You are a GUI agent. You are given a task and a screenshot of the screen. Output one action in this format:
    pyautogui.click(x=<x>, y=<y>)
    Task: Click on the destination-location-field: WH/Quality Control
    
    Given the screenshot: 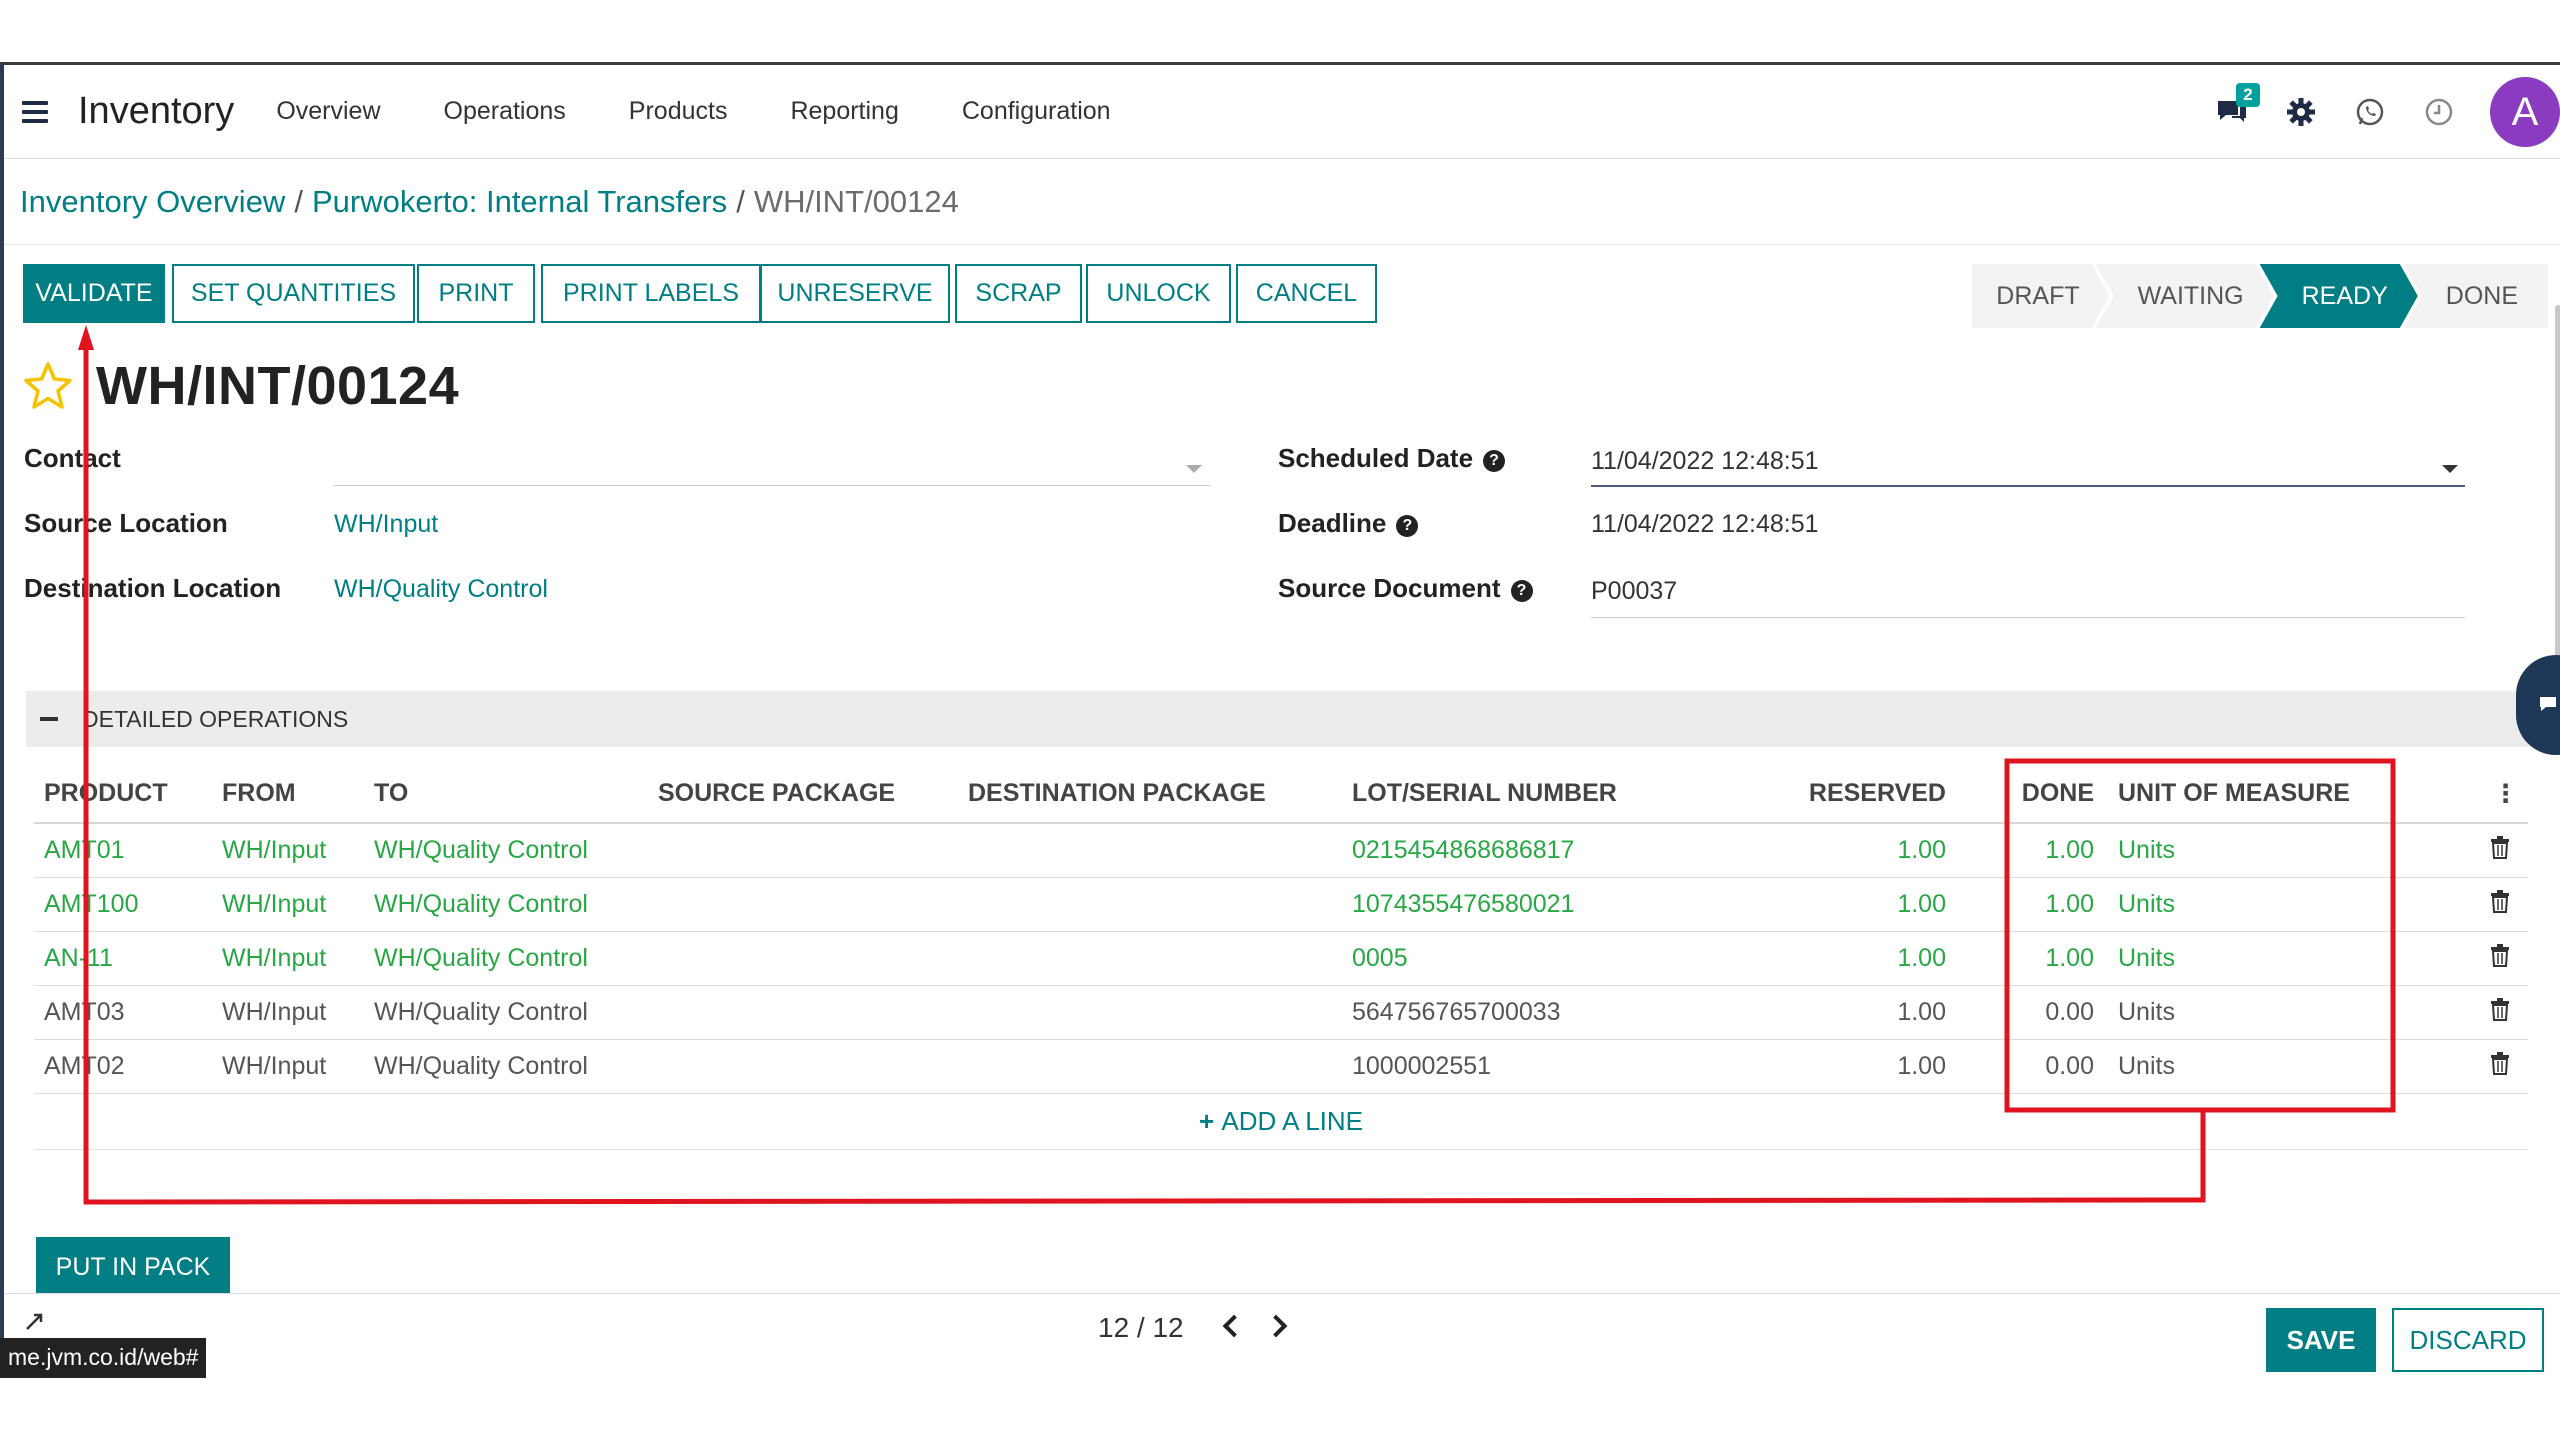 What is the action you would take?
    pyautogui.click(x=441, y=589)
    